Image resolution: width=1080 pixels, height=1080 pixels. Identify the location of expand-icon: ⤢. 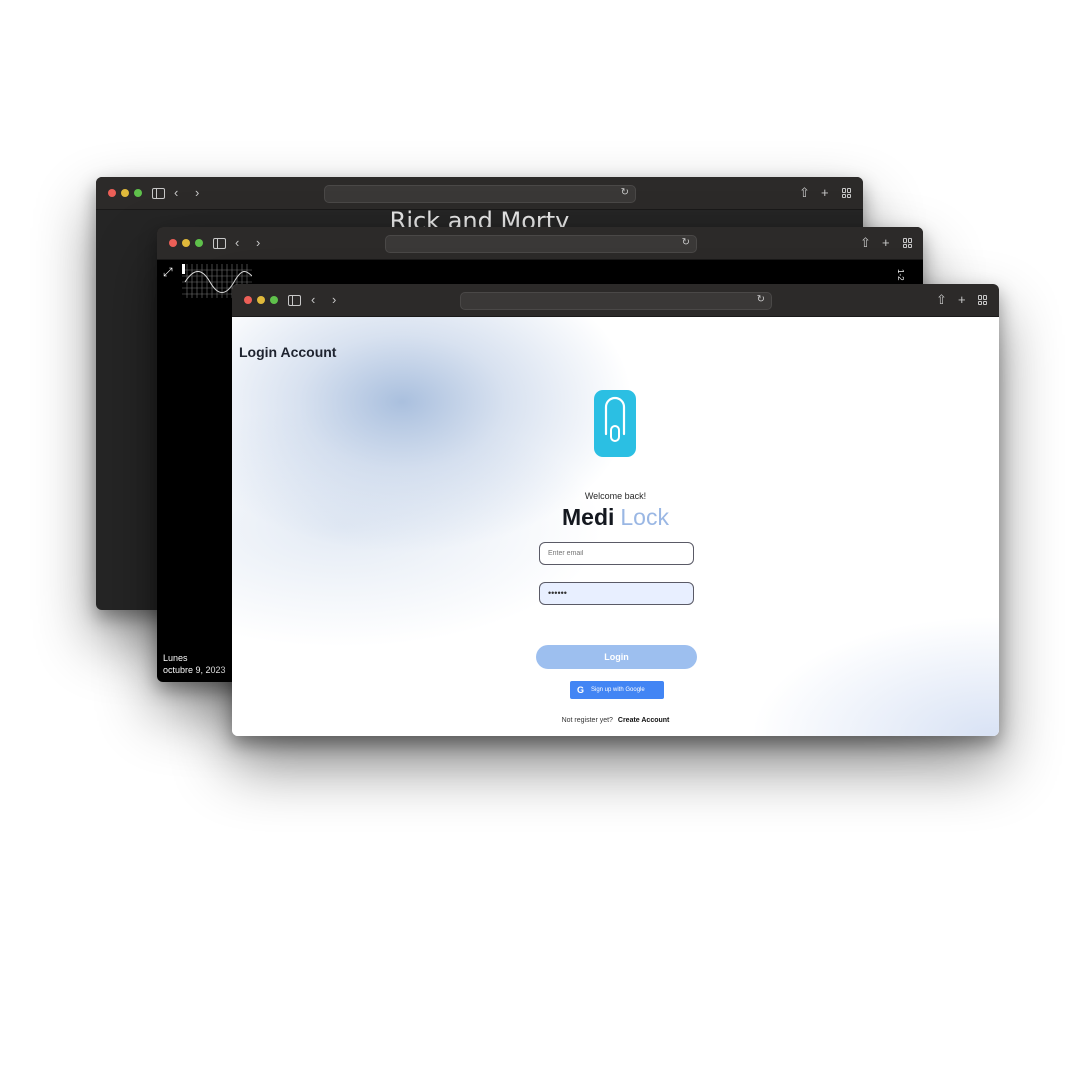
(168, 272).